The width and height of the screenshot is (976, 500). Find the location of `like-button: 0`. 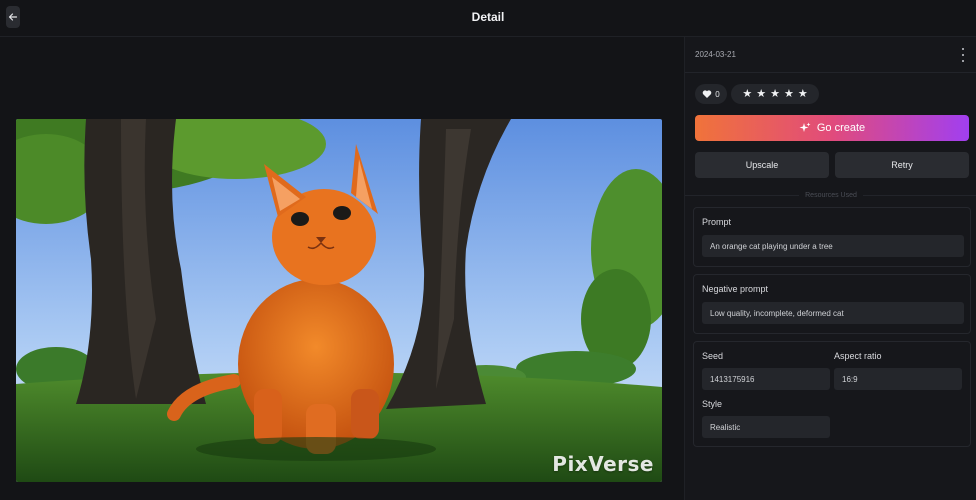

like-button: 0 is located at coordinates (711, 94).